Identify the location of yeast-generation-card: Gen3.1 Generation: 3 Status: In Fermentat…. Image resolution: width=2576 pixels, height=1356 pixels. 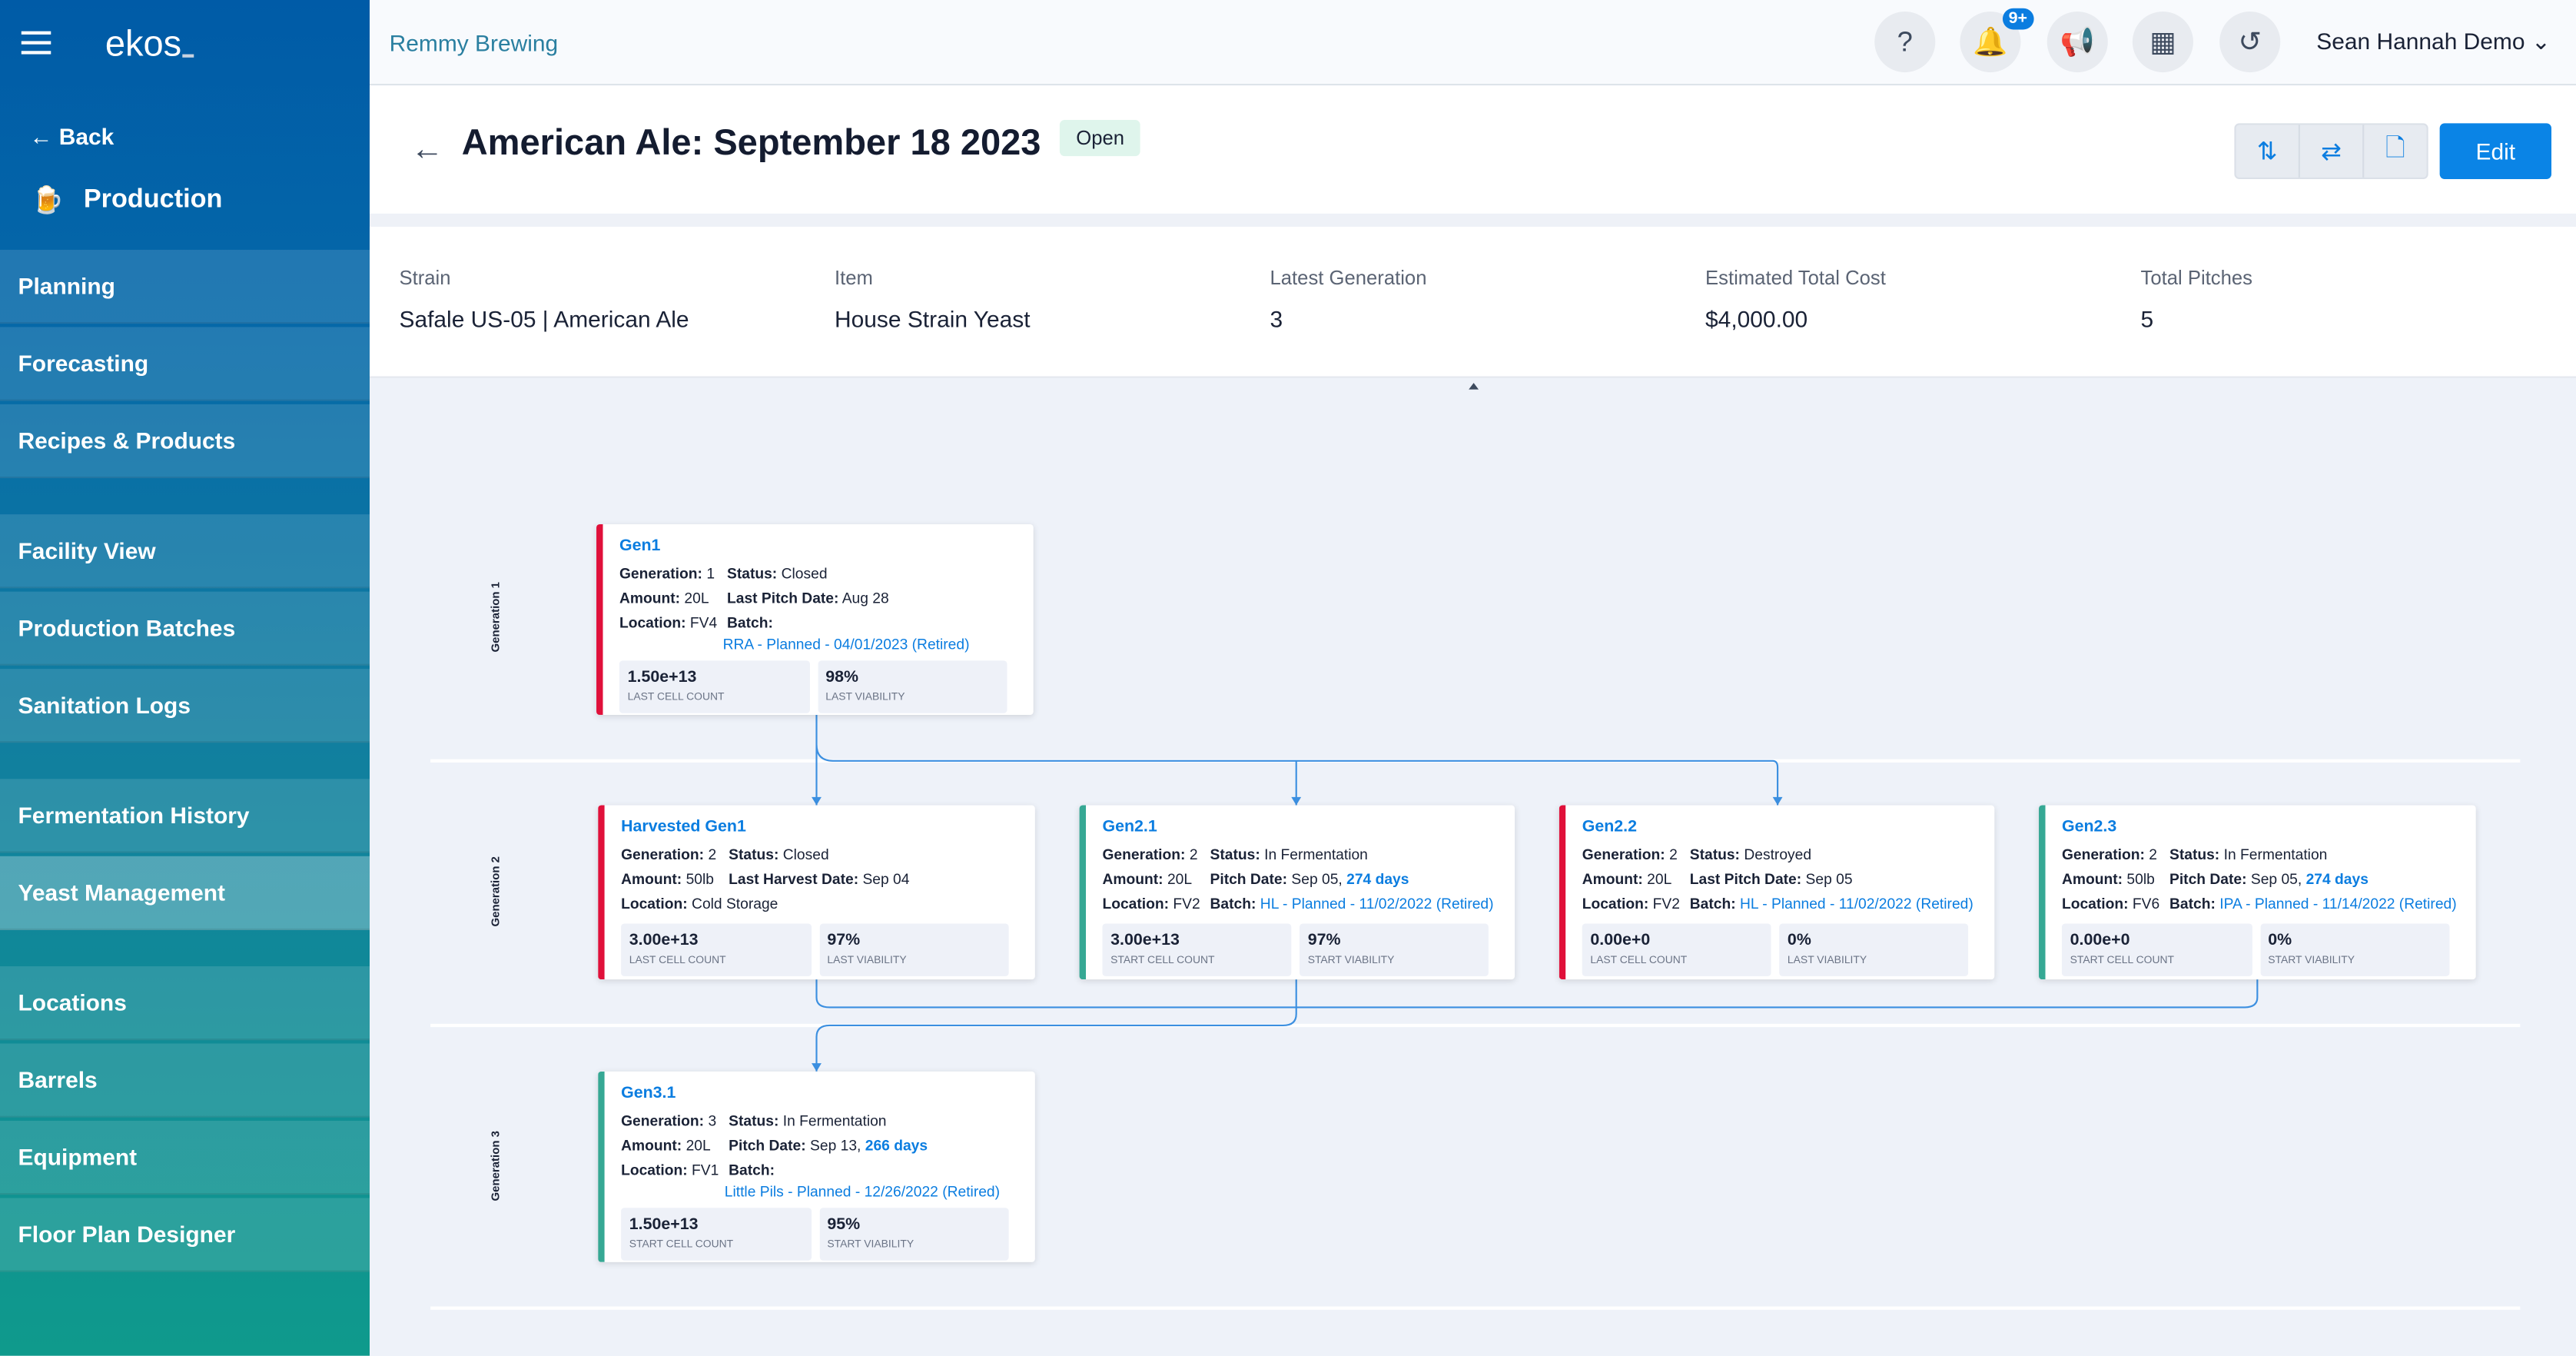
(816, 1166).